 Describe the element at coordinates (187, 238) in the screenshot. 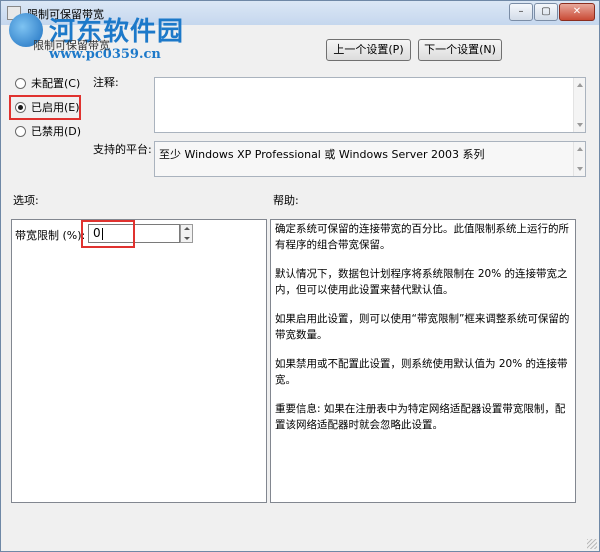

I see `spin-down-icon` at that location.